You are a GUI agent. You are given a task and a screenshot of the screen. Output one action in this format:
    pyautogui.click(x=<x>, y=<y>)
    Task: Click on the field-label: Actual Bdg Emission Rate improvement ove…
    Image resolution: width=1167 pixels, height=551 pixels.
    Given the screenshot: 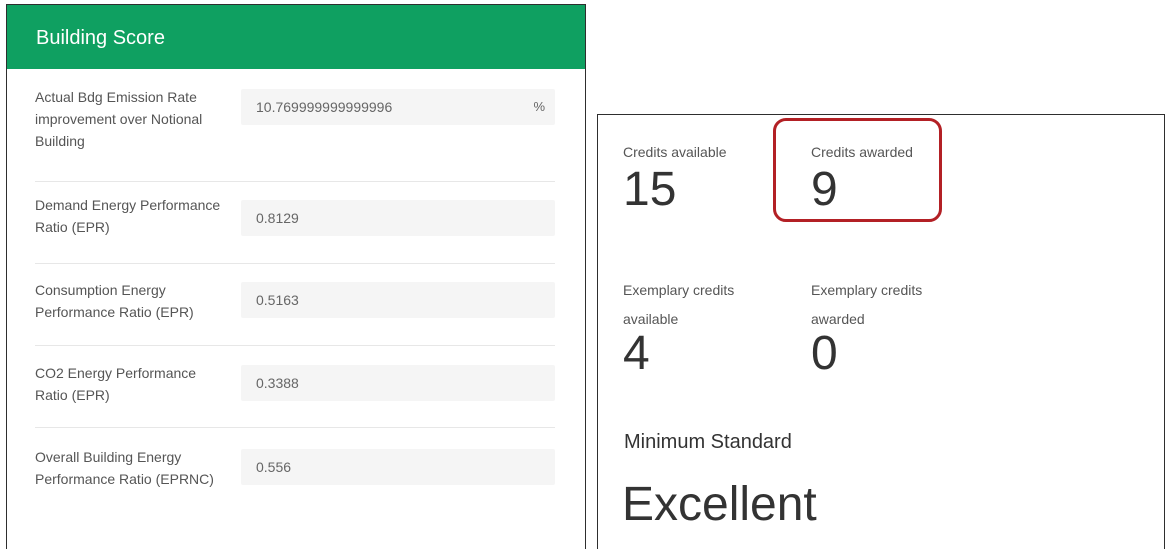 What is the action you would take?
    pyautogui.click(x=119, y=119)
    